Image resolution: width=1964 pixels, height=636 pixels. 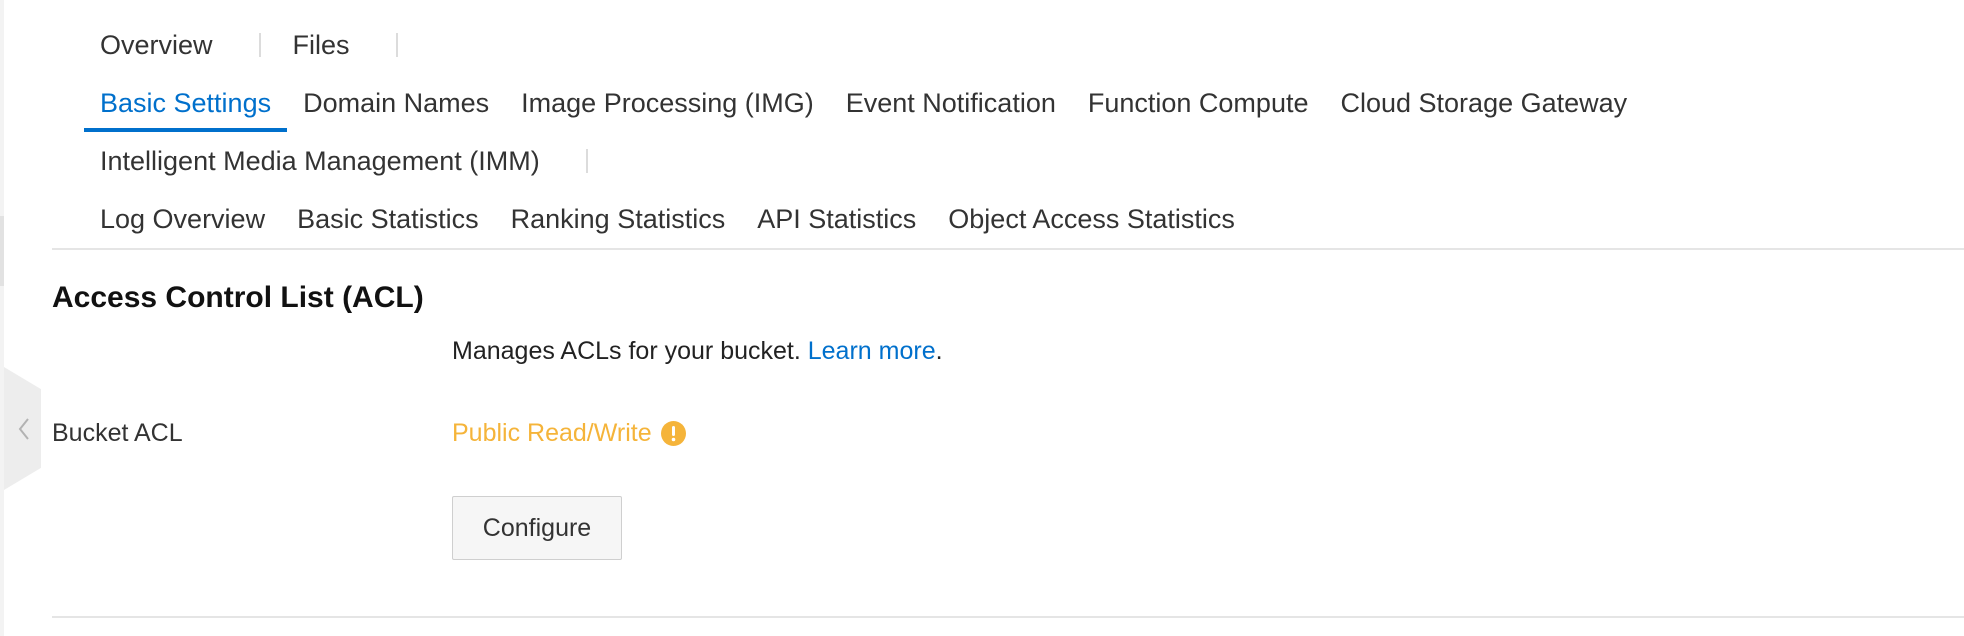 What do you see at coordinates (667, 103) in the screenshot?
I see `tab-image-processing: Image Processing (IMG)` at bounding box center [667, 103].